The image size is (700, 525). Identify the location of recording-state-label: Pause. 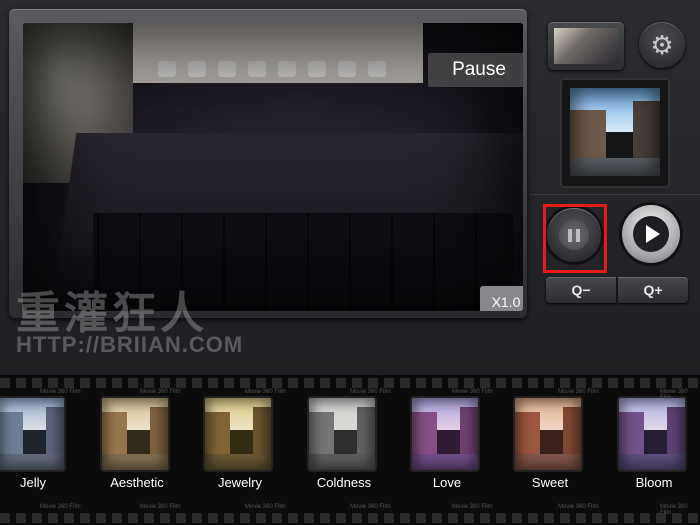
(475, 70).